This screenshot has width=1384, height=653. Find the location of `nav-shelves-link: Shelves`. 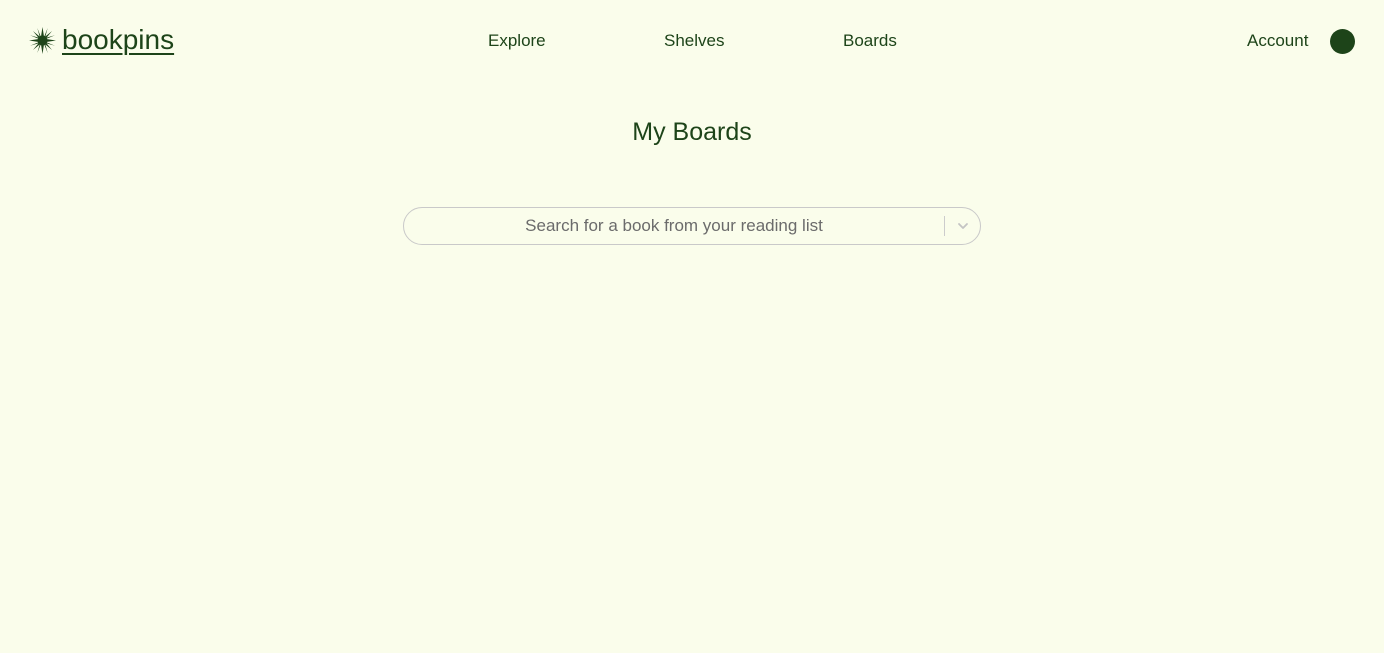

nav-shelves-link: Shelves is located at coordinates (694, 41).